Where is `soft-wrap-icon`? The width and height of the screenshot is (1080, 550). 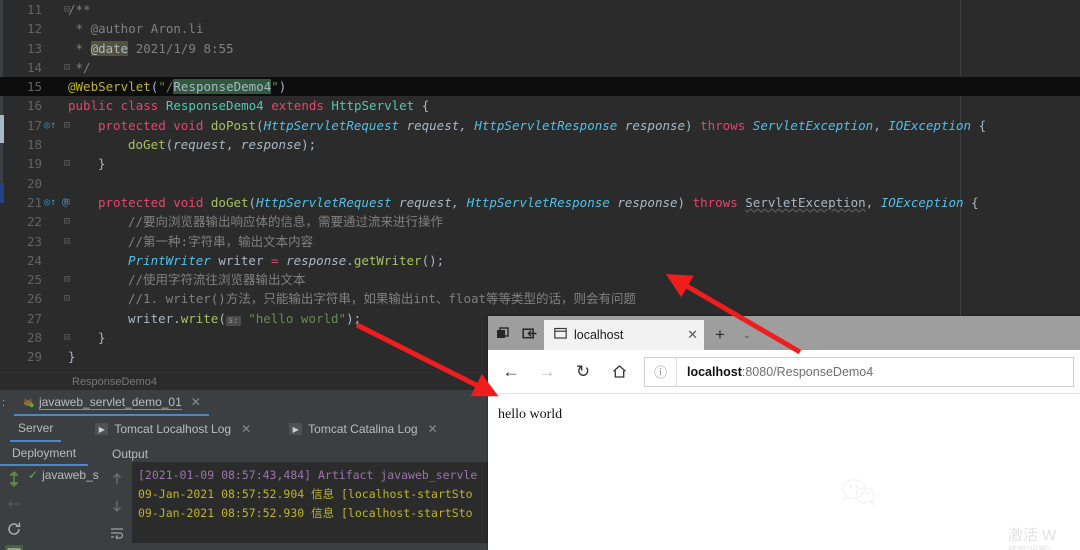 soft-wrap-icon is located at coordinates (118, 534).